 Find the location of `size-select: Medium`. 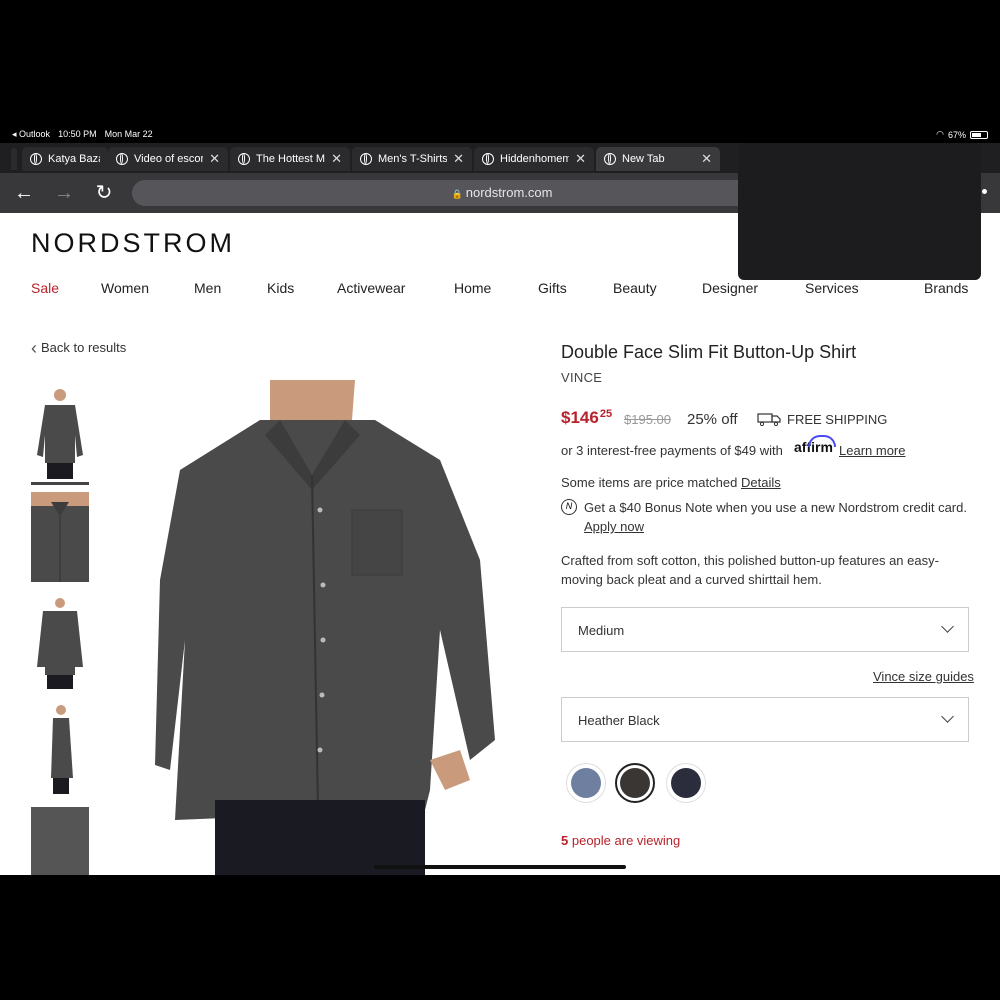

size-select: Medium is located at coordinates (765, 629).